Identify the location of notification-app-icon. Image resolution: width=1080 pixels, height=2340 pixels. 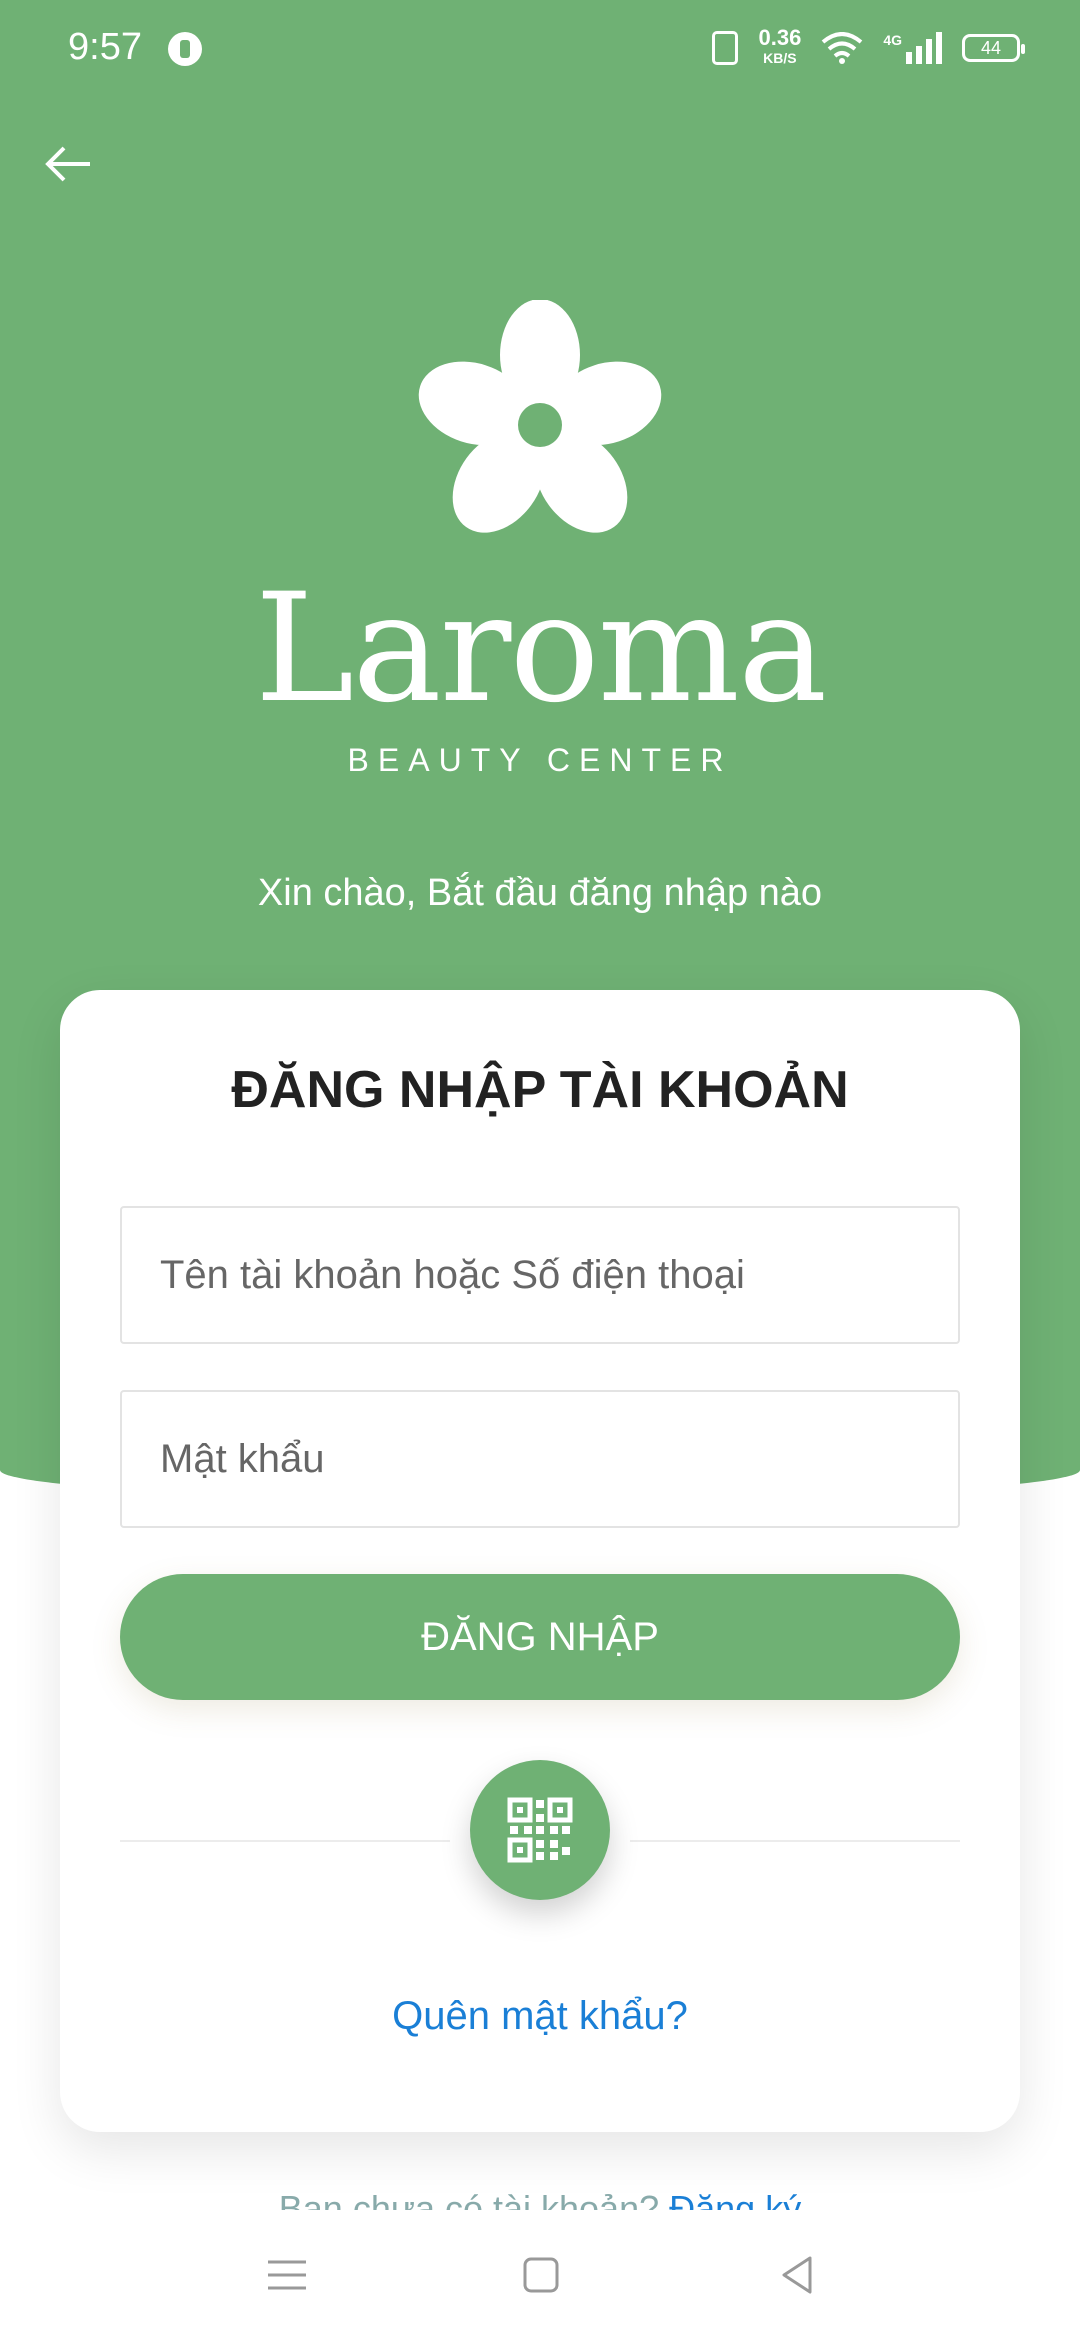
(185, 49).